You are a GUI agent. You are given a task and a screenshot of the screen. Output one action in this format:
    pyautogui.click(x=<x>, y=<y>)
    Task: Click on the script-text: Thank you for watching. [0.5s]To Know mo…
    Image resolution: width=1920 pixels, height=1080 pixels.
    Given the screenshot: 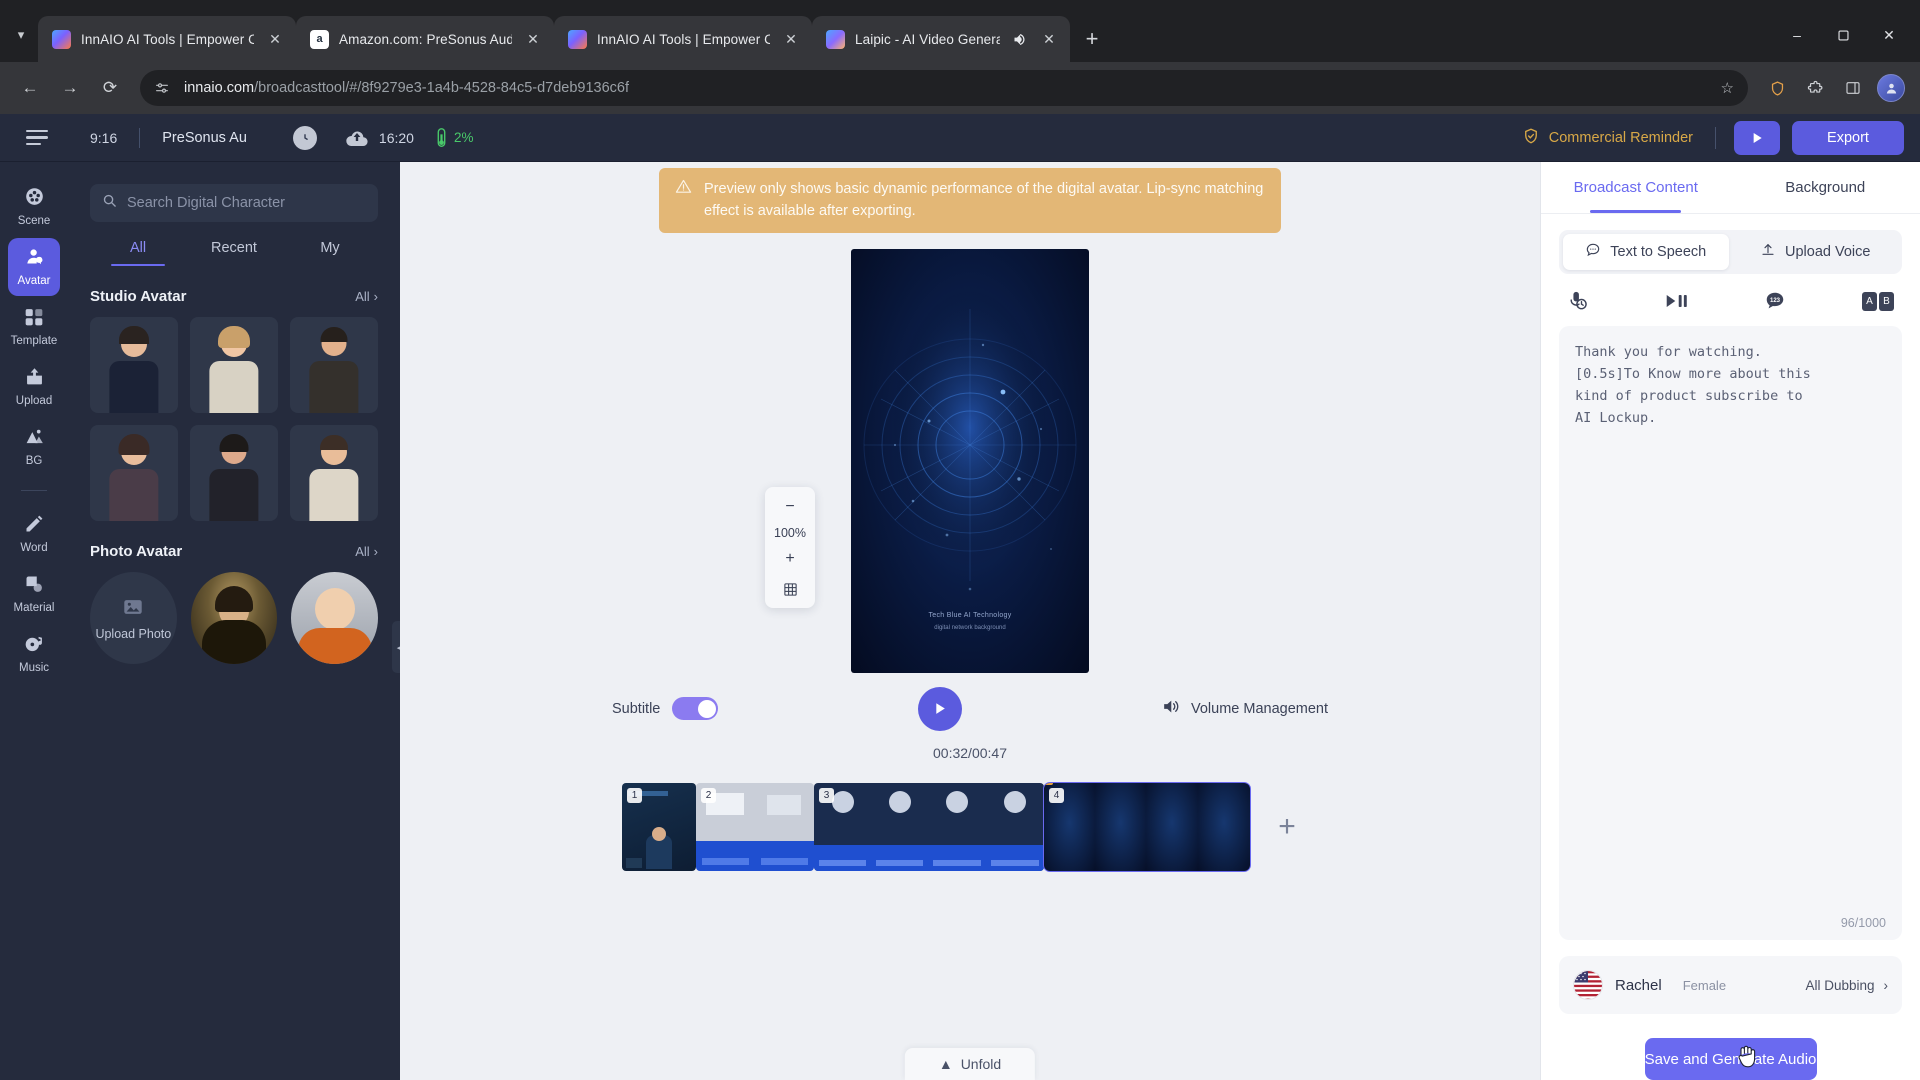 What is the action you would take?
    pyautogui.click(x=1730, y=626)
    